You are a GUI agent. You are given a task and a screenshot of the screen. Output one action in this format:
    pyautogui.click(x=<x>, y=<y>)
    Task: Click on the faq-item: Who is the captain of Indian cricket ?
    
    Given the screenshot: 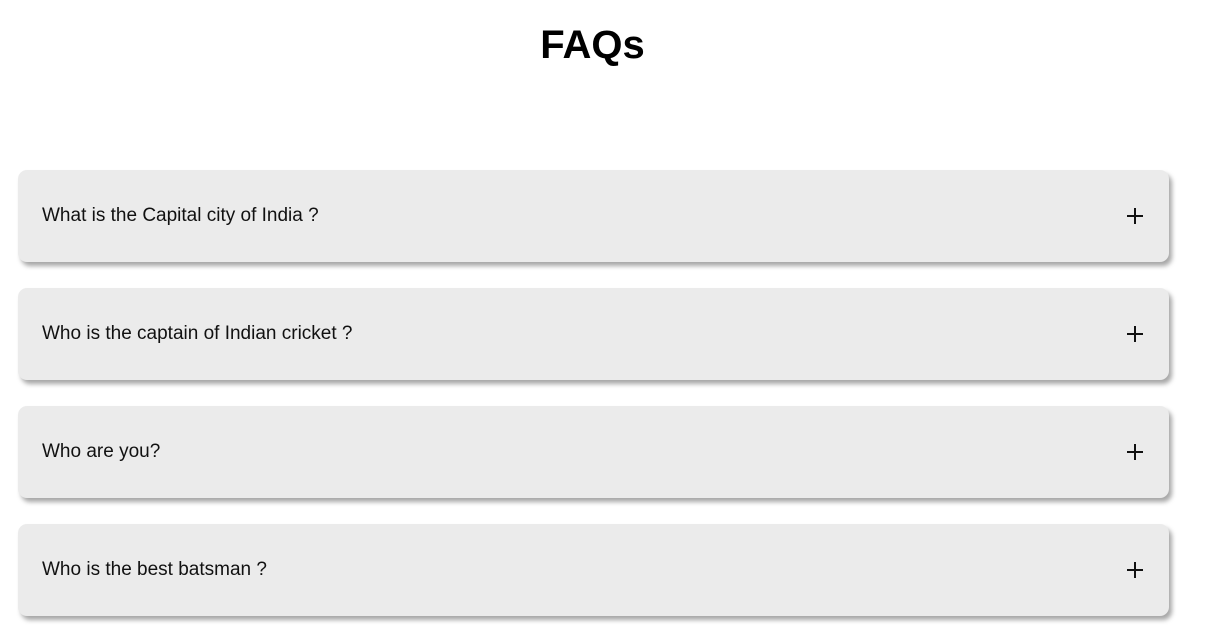 What is the action you would take?
    pyautogui.click(x=593, y=334)
    